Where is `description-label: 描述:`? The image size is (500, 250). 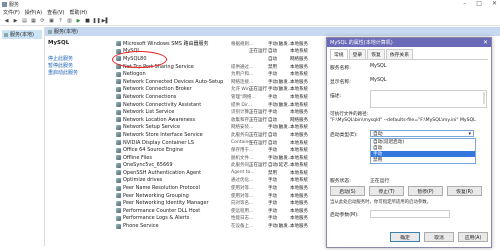
description-label: 描述: is located at coordinates (336, 96).